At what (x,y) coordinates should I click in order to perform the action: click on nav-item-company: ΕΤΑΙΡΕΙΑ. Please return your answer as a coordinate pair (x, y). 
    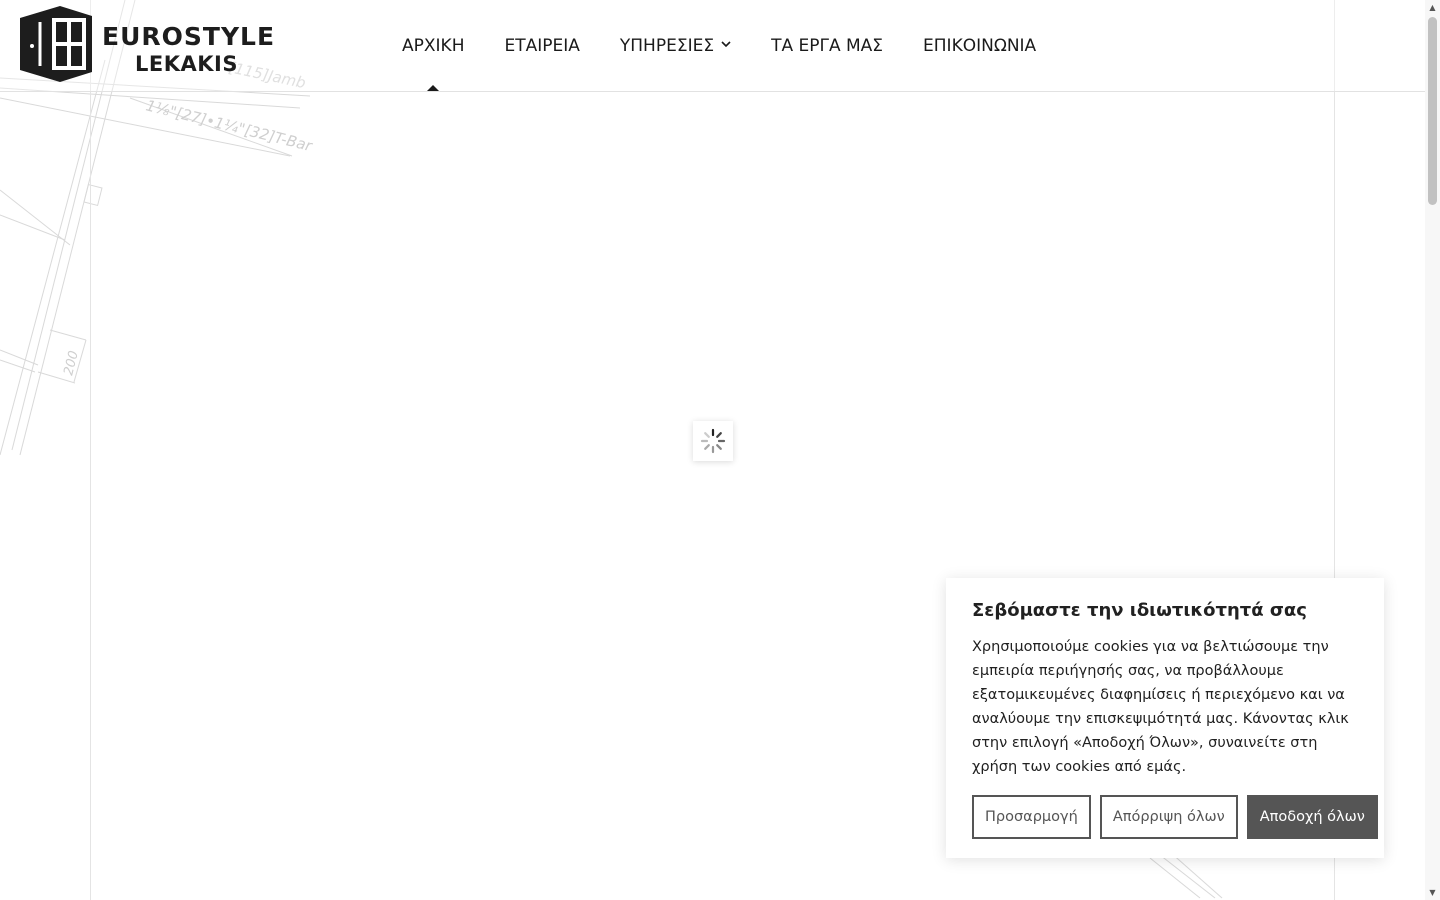
    Looking at the image, I should click on (541, 45).